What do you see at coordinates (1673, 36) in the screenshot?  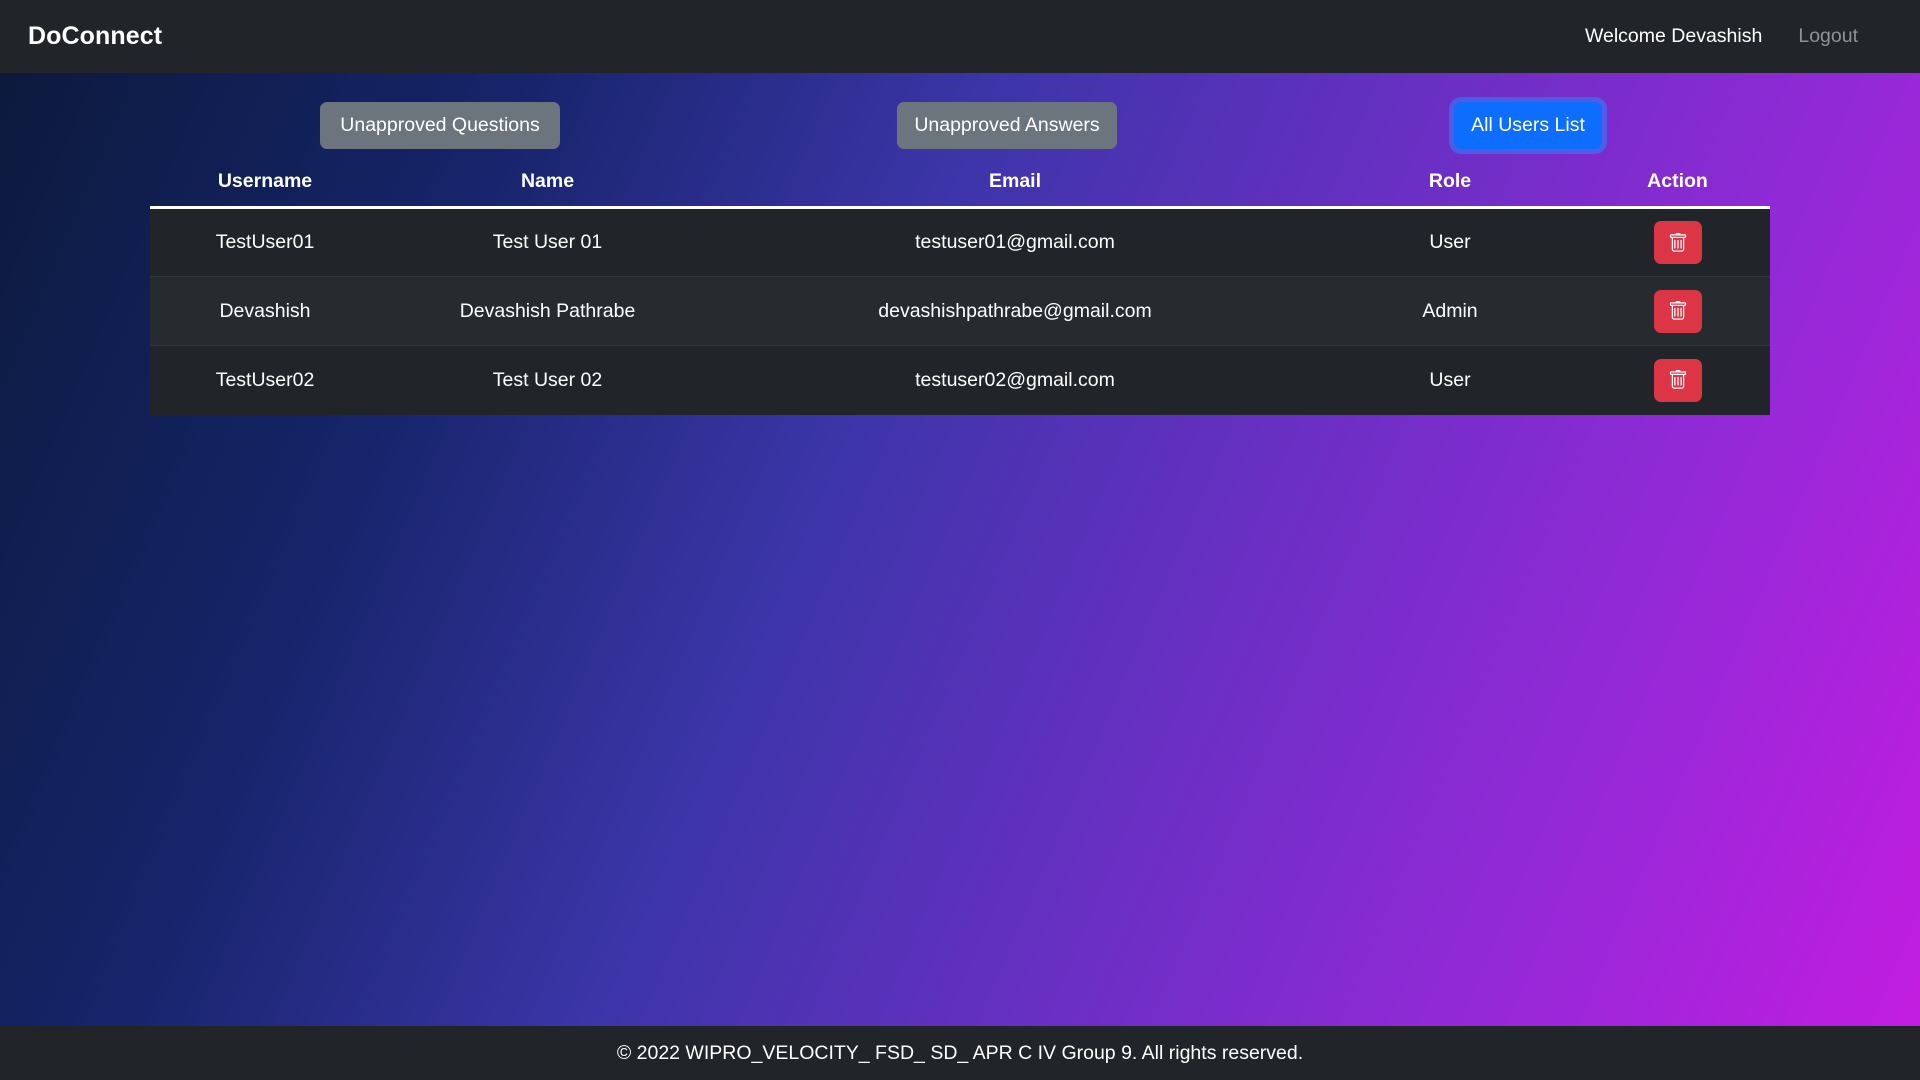 I see `welcome-user-label: Welcome Devashish` at bounding box center [1673, 36].